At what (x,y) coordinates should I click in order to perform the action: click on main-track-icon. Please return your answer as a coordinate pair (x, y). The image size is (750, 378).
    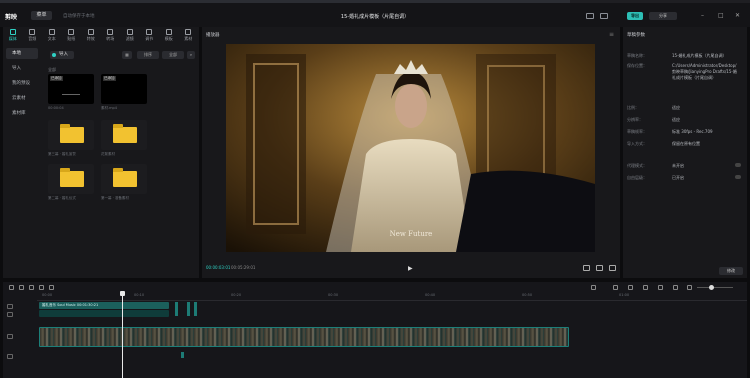
    Looking at the image, I should click on (10, 336).